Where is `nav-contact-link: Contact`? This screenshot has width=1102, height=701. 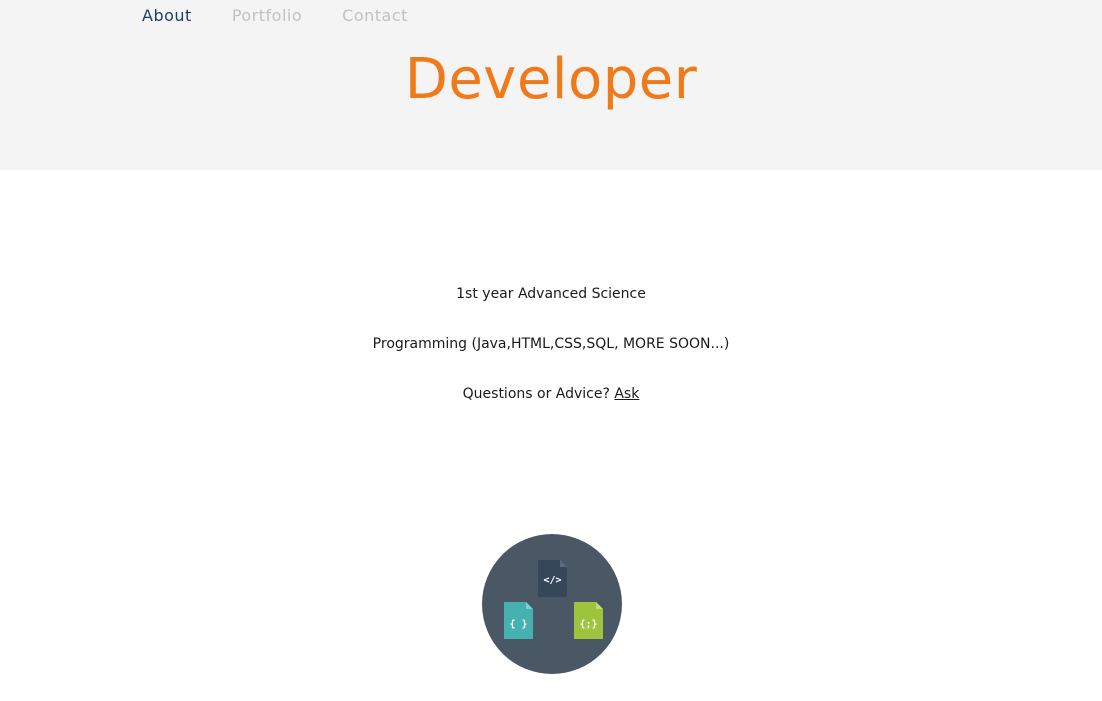 nav-contact-link: Contact is located at coordinates (375, 15).